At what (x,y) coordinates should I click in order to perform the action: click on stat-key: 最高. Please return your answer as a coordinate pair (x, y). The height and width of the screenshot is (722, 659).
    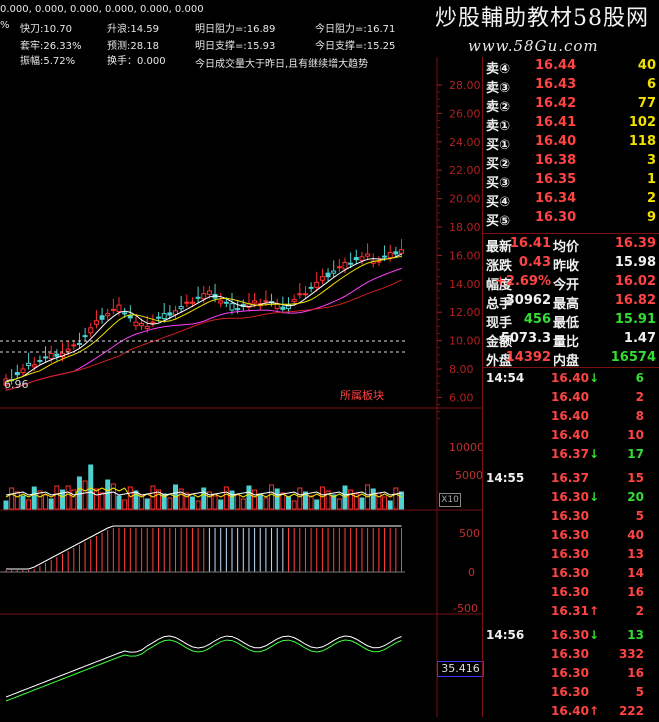
    Looking at the image, I should click on (566, 304).